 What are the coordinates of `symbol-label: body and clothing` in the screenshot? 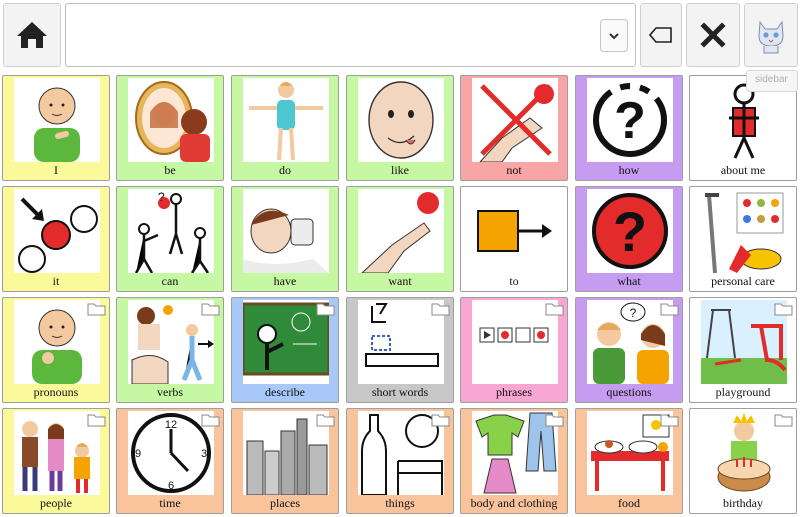 It's located at (514, 503).